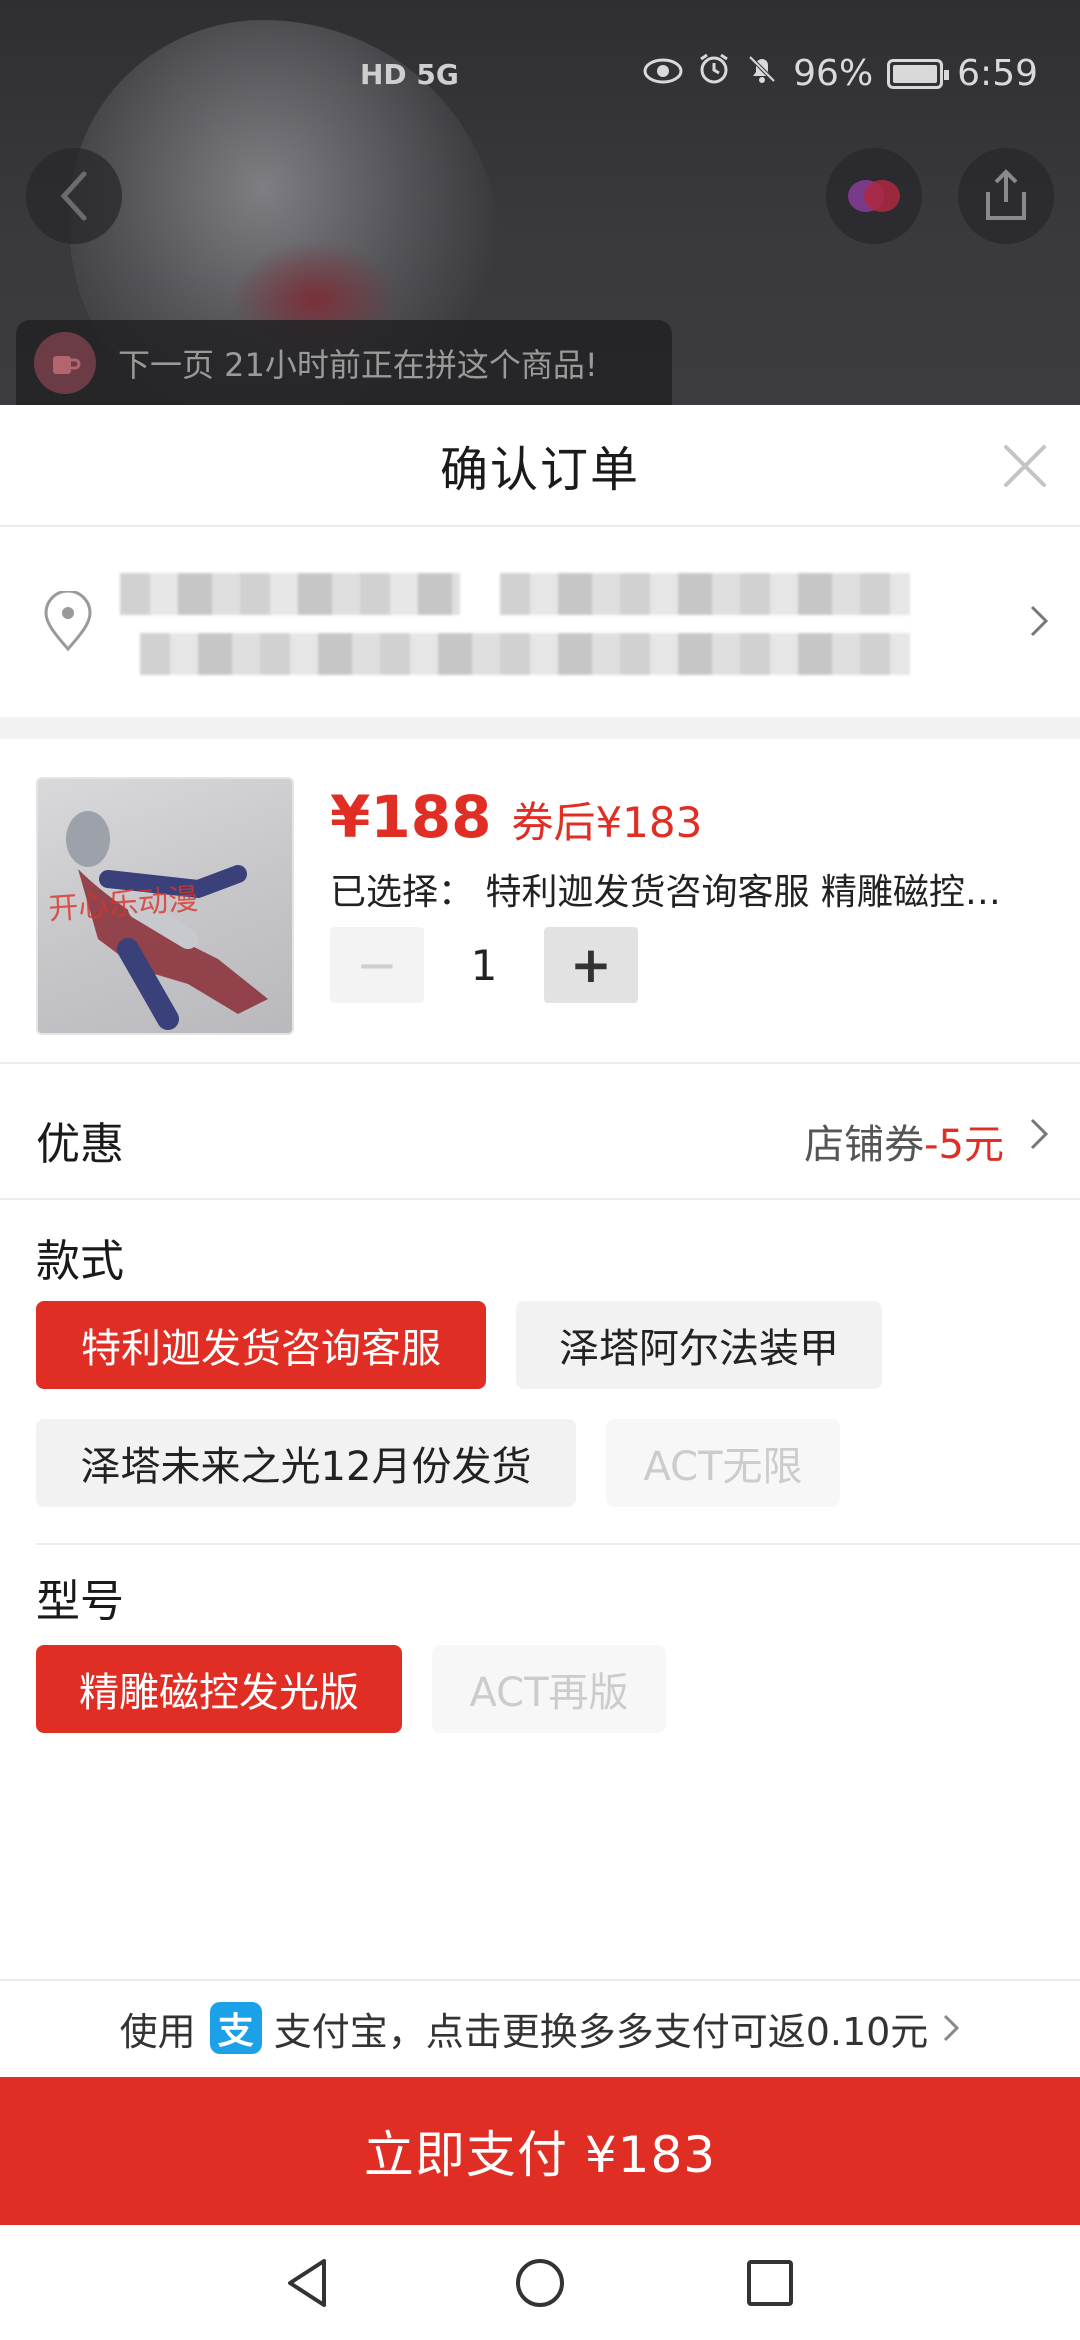 Image resolution: width=1080 pixels, height=2340 pixels. Describe the element at coordinates (525, 654) in the screenshot. I see `address-detail-redacted` at that location.